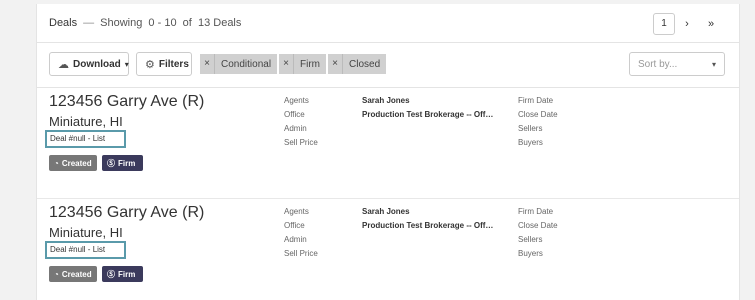 The width and height of the screenshot is (755, 300). I want to click on title-text: Deals, so click(63, 23).